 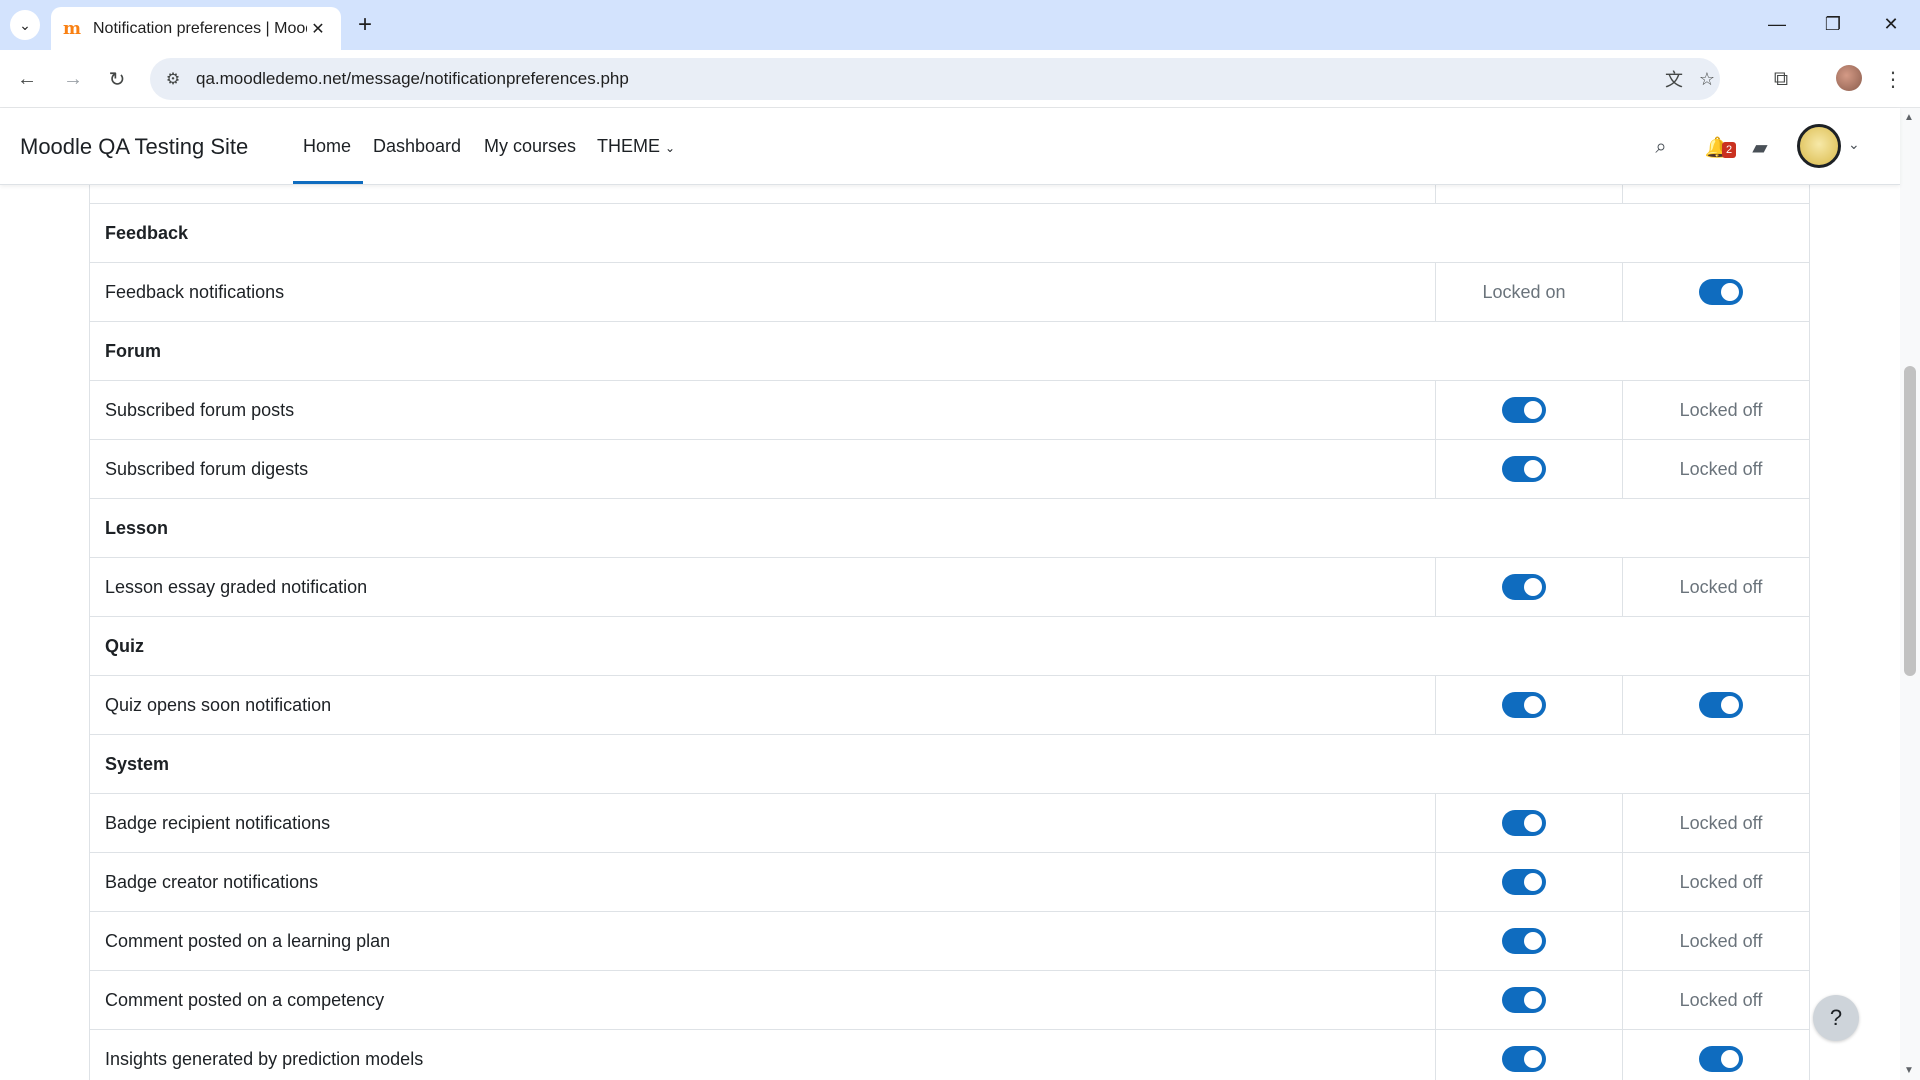 I want to click on reload-icon: ↻, so click(x=117, y=79).